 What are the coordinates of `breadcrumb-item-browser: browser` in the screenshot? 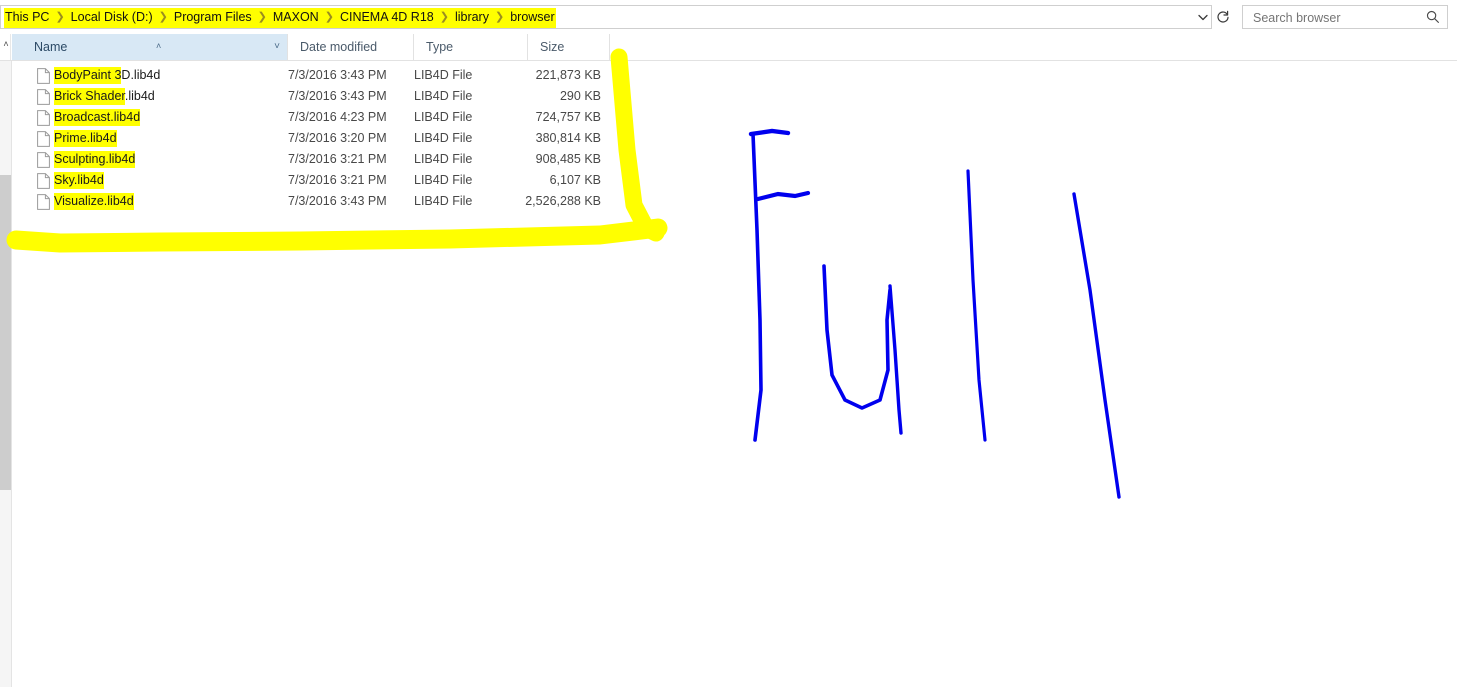 It's located at (532, 17).